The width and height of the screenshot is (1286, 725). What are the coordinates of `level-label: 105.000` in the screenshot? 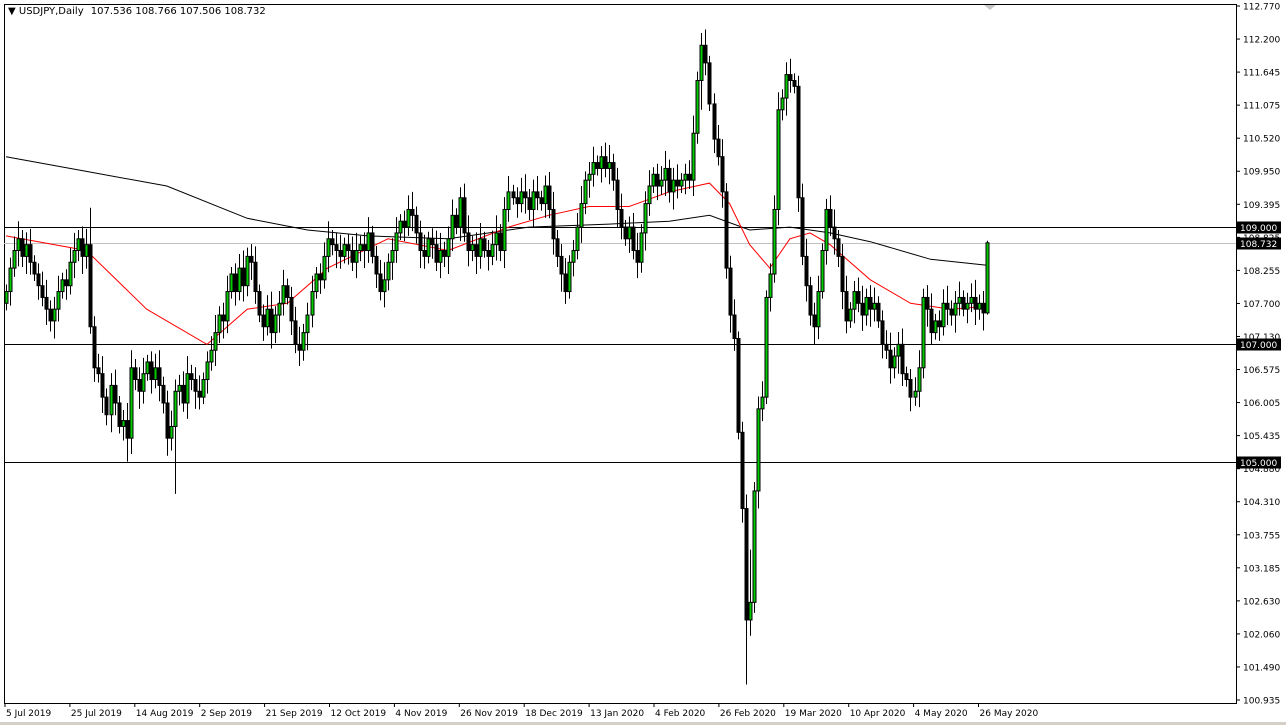 It's located at (1258, 464).